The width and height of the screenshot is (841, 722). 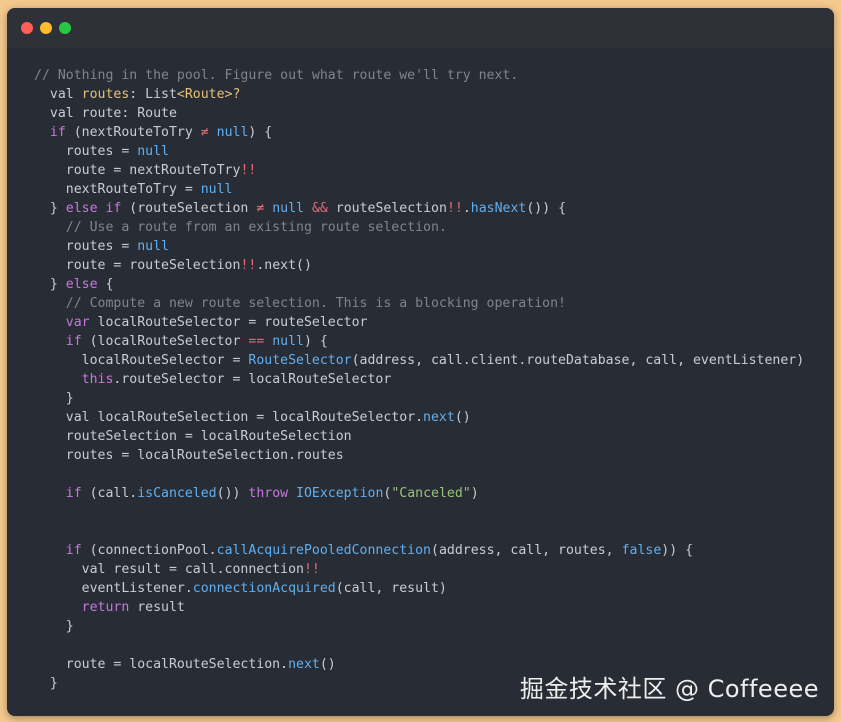 What do you see at coordinates (93, 208) in the screenshot?
I see `code-token-keyword: else if` at bounding box center [93, 208].